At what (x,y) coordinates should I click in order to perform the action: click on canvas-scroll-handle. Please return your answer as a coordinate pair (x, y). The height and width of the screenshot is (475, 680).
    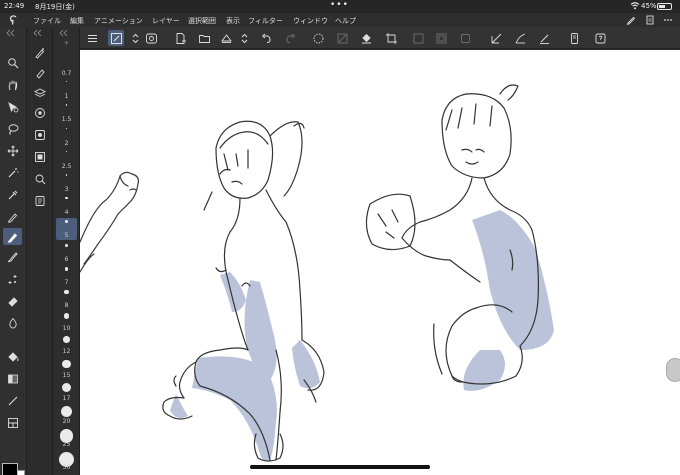
    Looking at the image, I should click on (673, 370).